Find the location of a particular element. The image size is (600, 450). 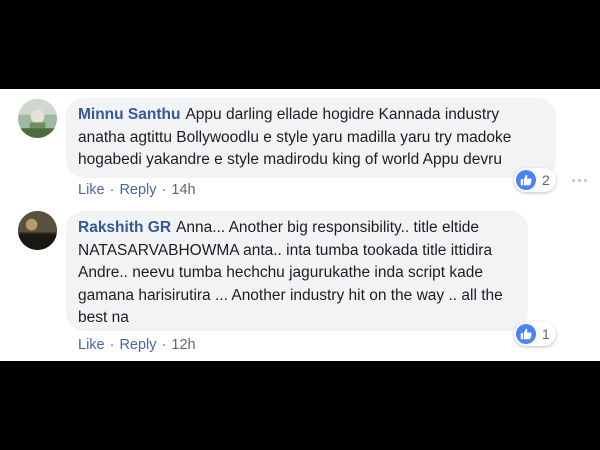

reaction-badge: 1 is located at coordinates (535, 334).